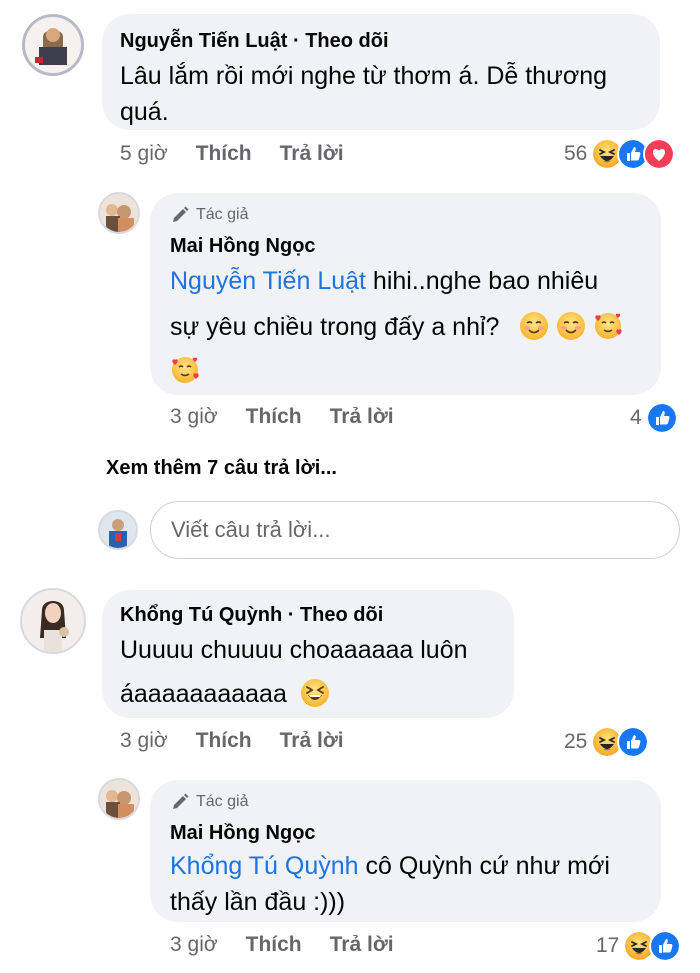 The height and width of the screenshot is (973, 700). Describe the element at coordinates (482, 281) in the screenshot. I see `comment-text-segment: hihi..nghe bao nhiêu` at that location.